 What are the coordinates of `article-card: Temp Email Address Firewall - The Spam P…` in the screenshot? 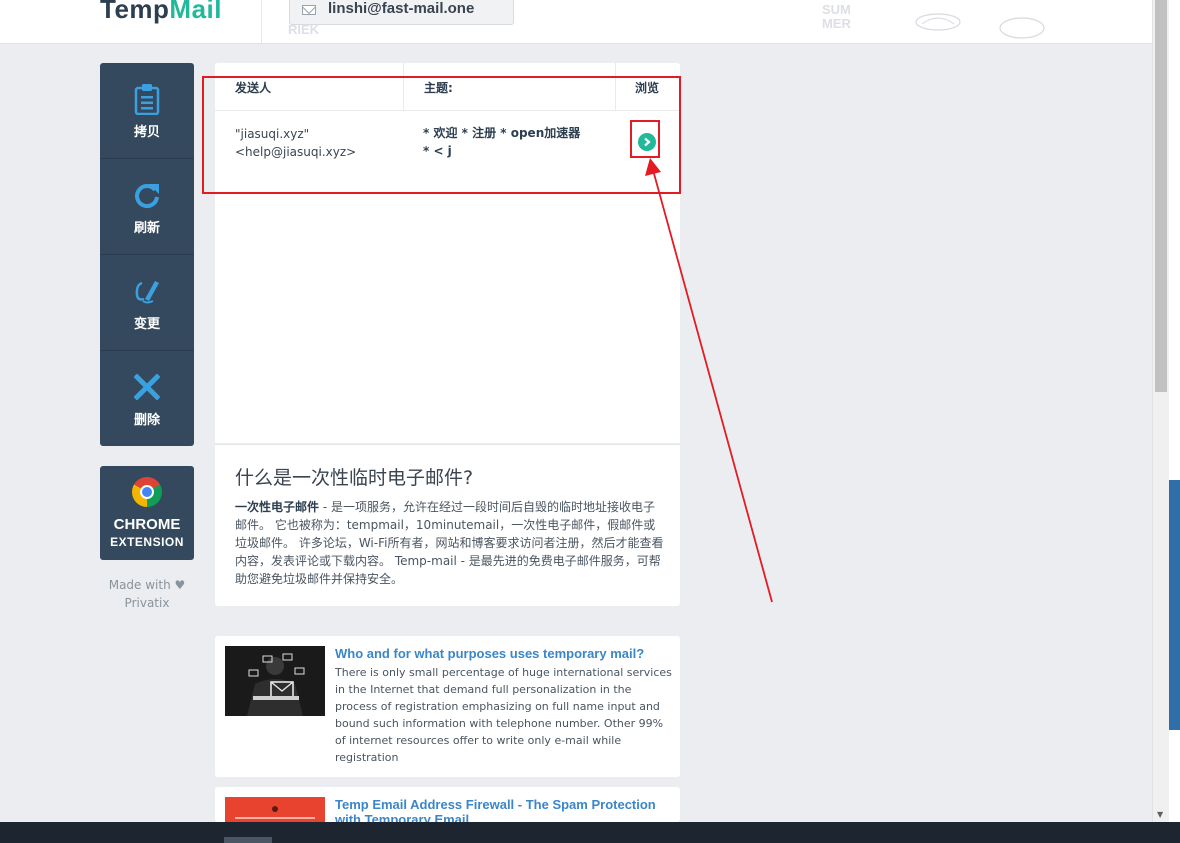 It's located at (447, 804).